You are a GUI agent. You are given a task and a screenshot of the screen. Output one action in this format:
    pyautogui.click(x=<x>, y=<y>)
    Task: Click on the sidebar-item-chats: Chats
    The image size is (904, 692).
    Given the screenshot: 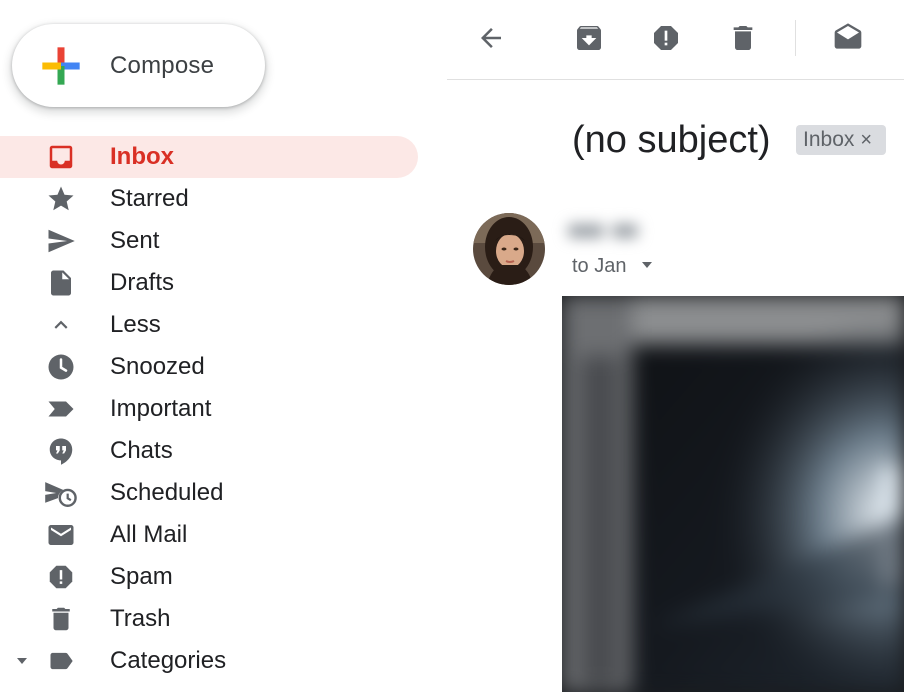 What is the action you would take?
    pyautogui.click(x=209, y=451)
    